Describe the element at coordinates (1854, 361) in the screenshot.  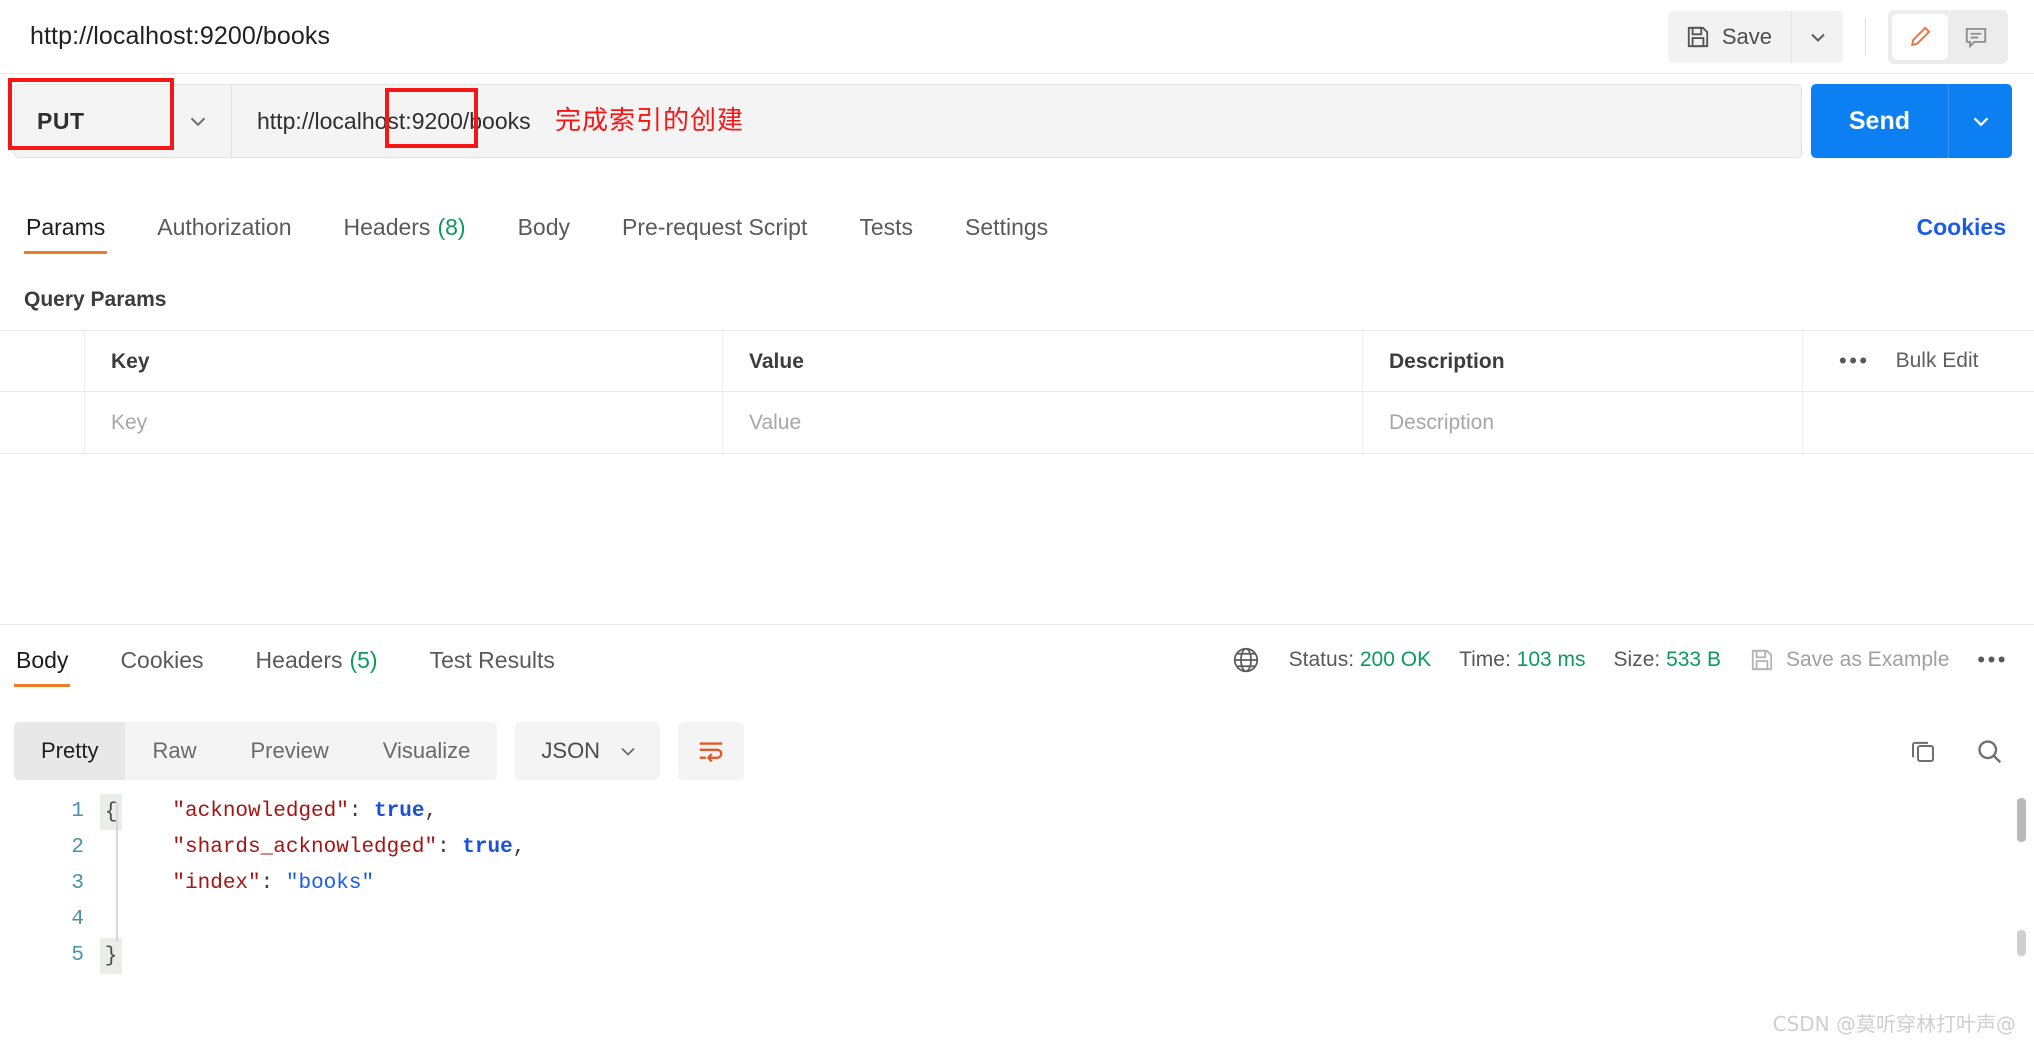
I see `ellipsis-icon: •••` at that location.